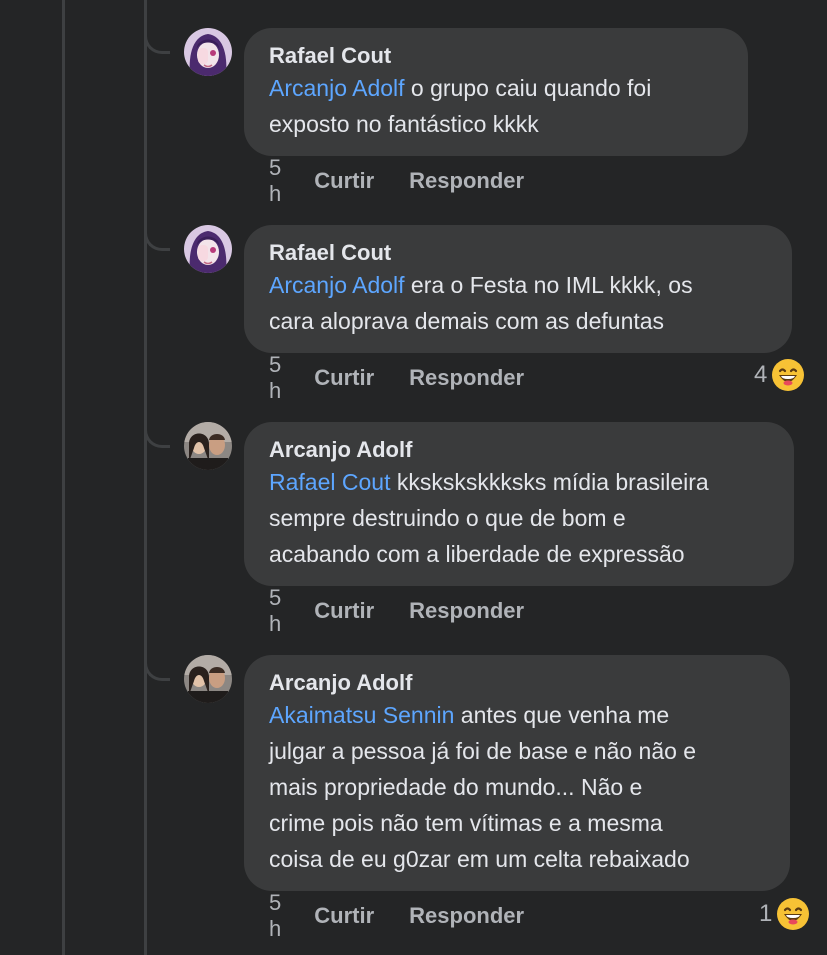  I want to click on comment-text-line: antes que venha me, so click(562, 715).